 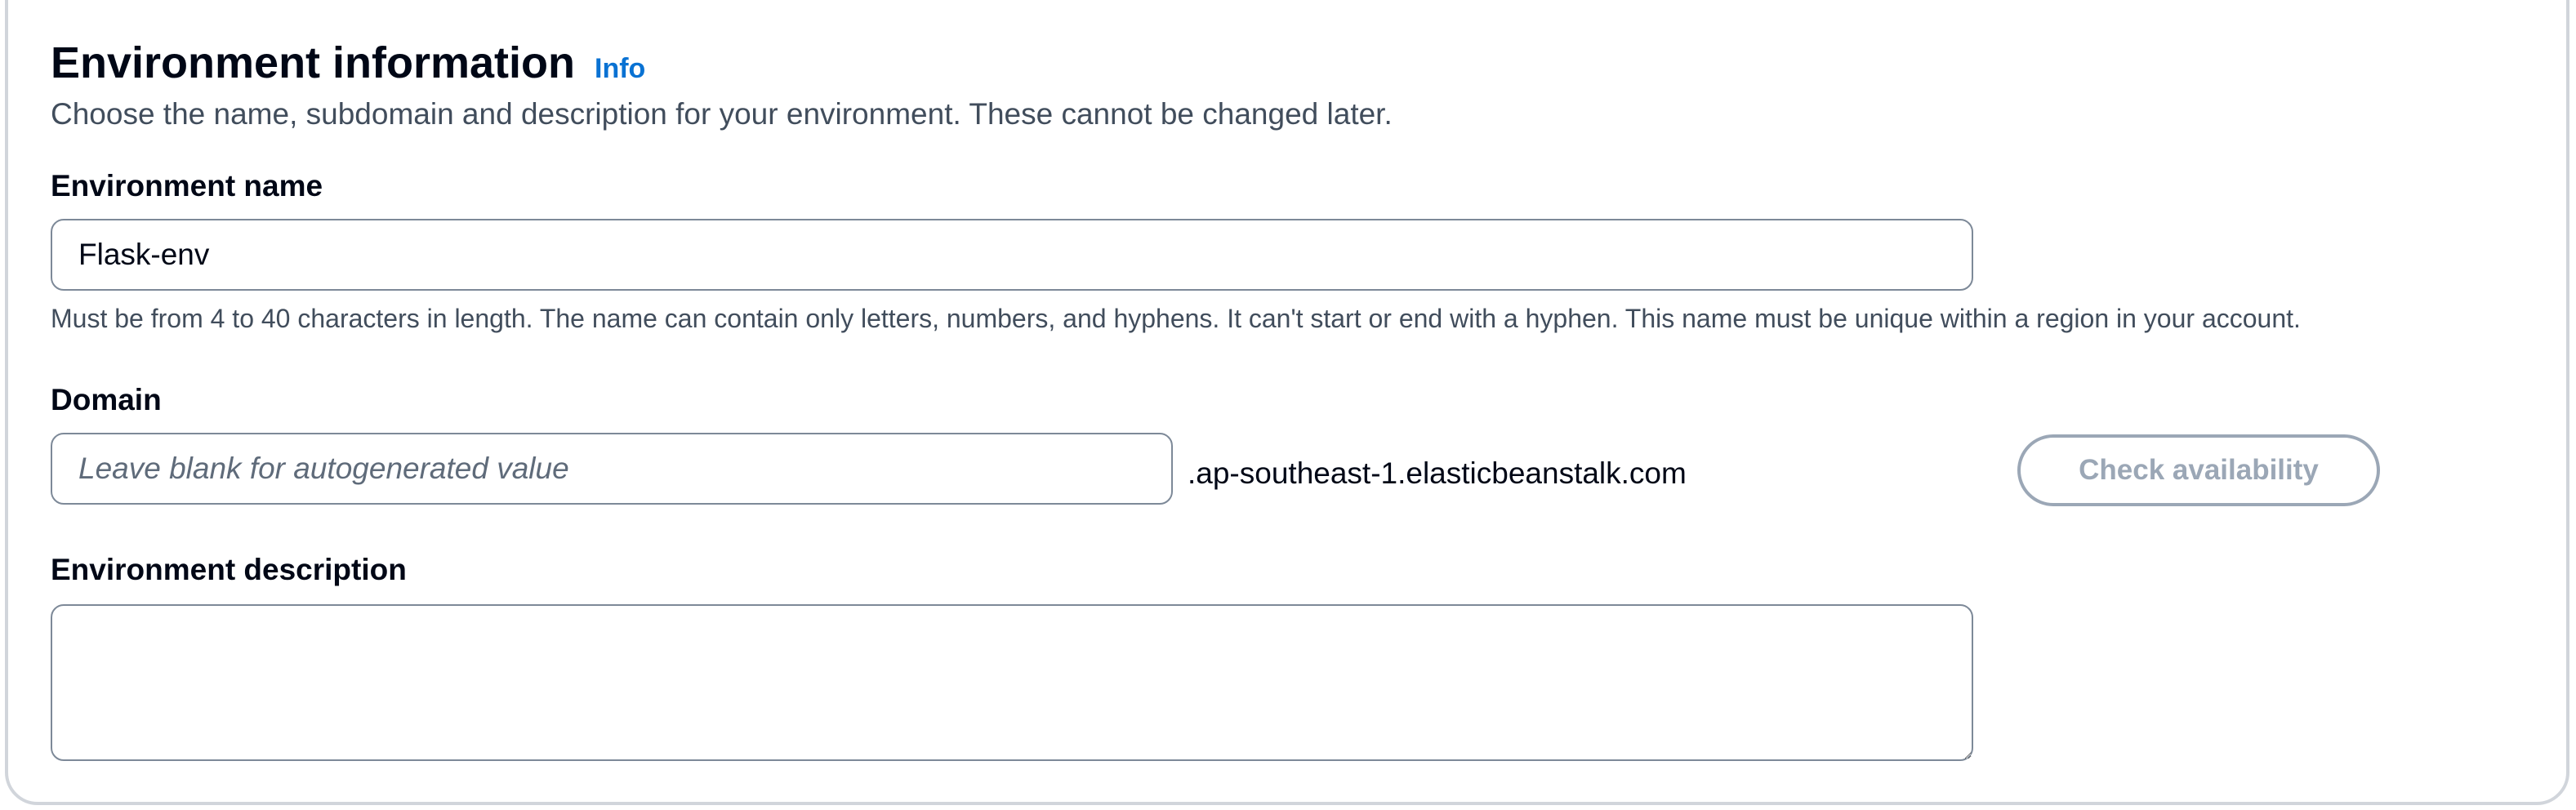 What do you see at coordinates (1012, 682) in the screenshot?
I see `environment-description-textarea` at bounding box center [1012, 682].